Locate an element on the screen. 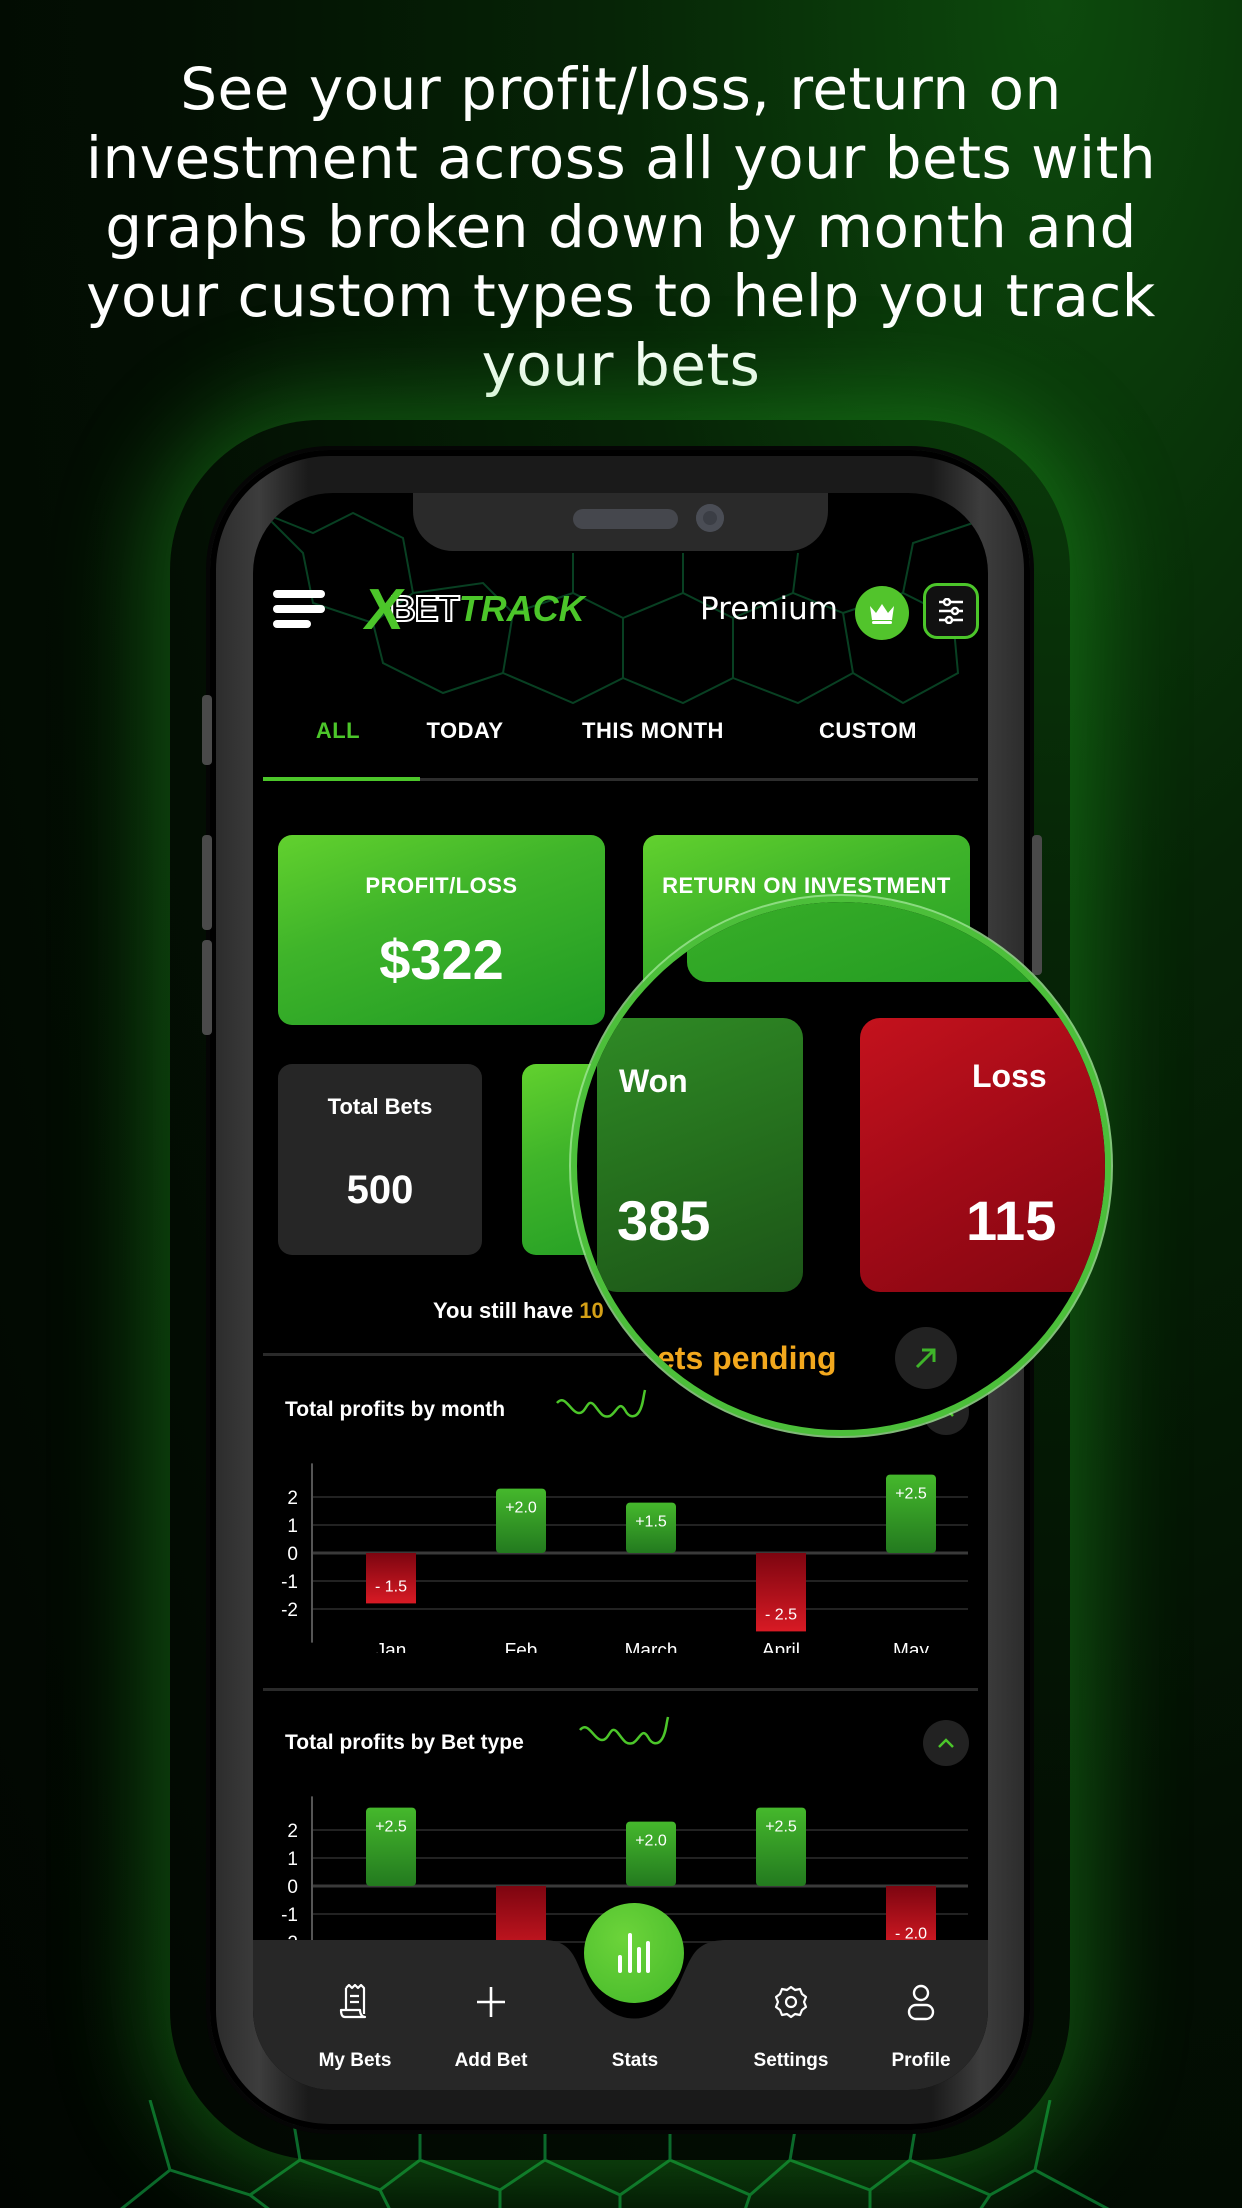 This screenshot has width=1242, height=2208. loss-label: Loss is located at coordinates (1009, 1076).